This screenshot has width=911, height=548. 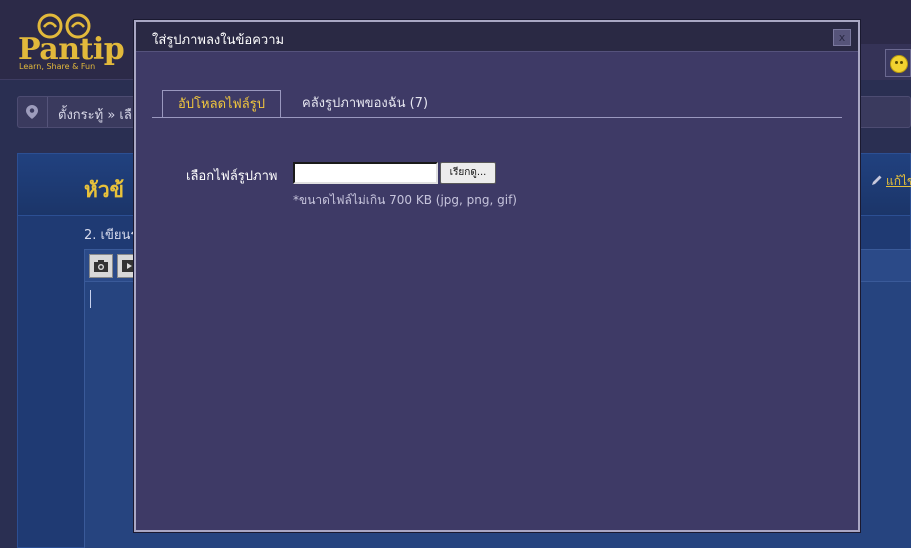 I want to click on file-path-input, so click(x=365, y=173).